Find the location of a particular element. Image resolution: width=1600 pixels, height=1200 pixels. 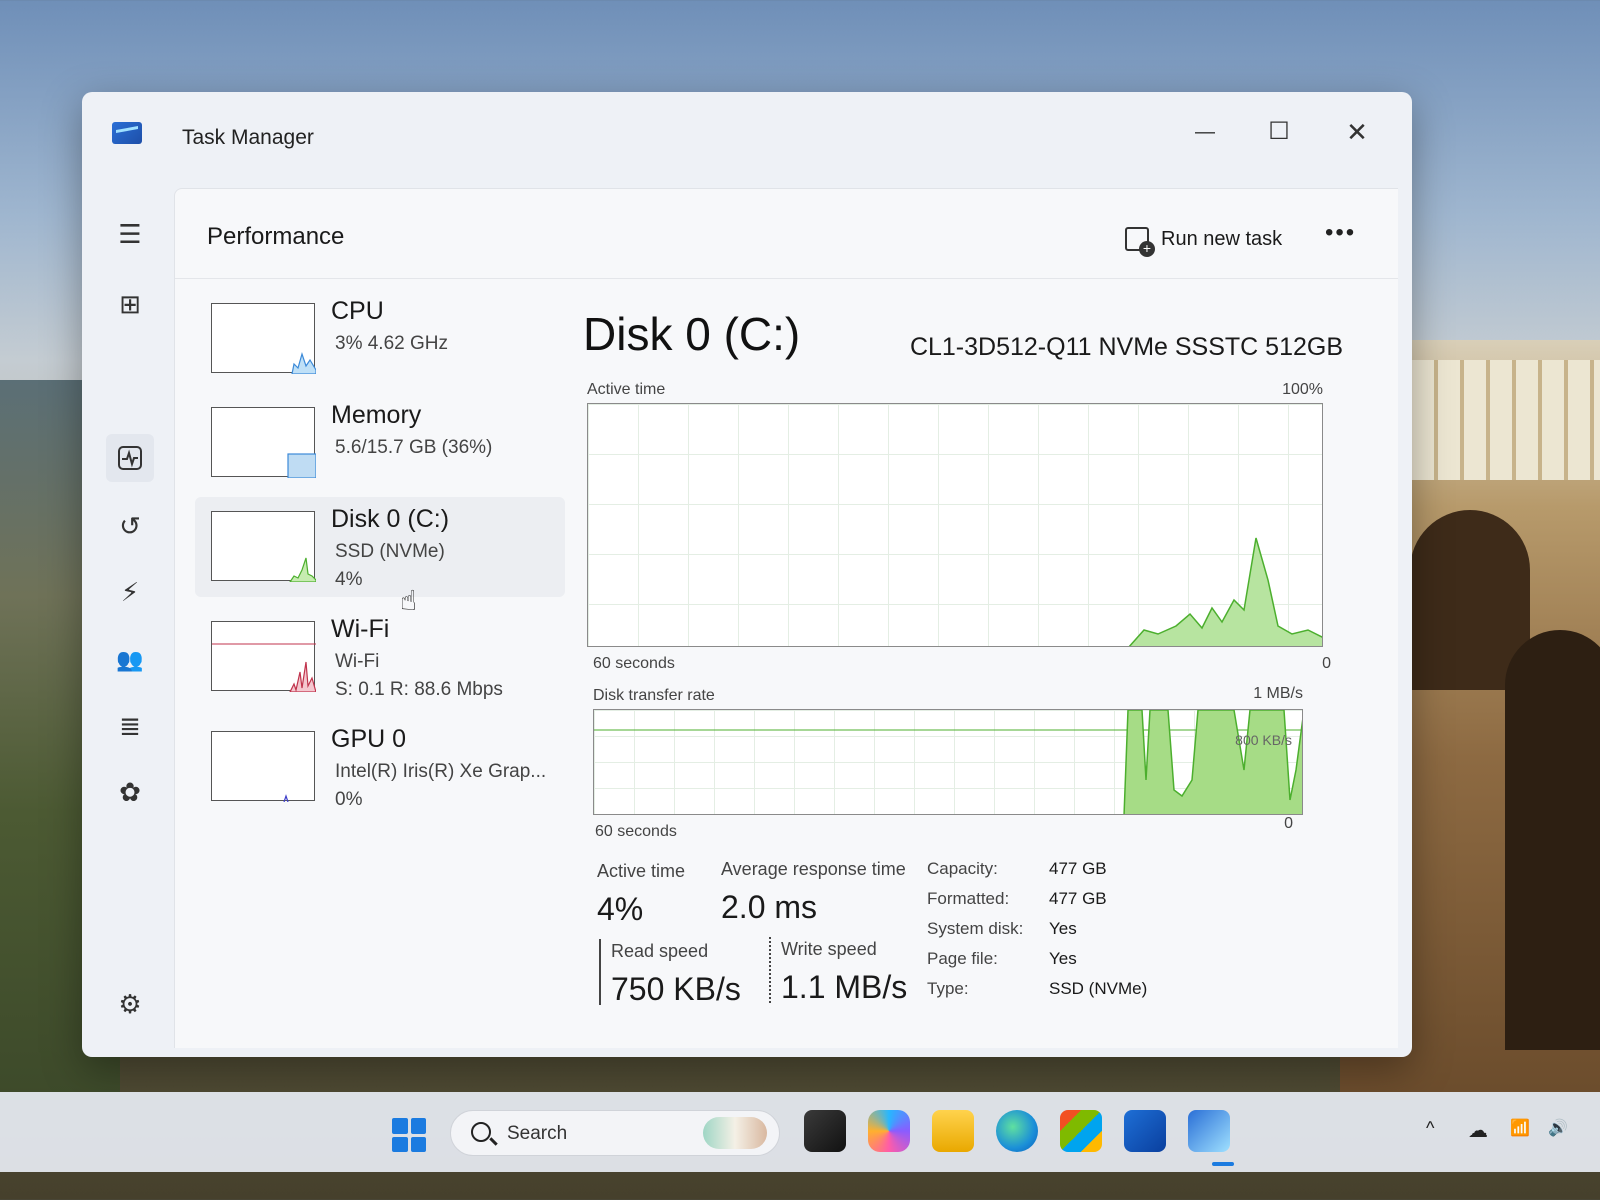

close-button: ✕ is located at coordinates (1357, 132).